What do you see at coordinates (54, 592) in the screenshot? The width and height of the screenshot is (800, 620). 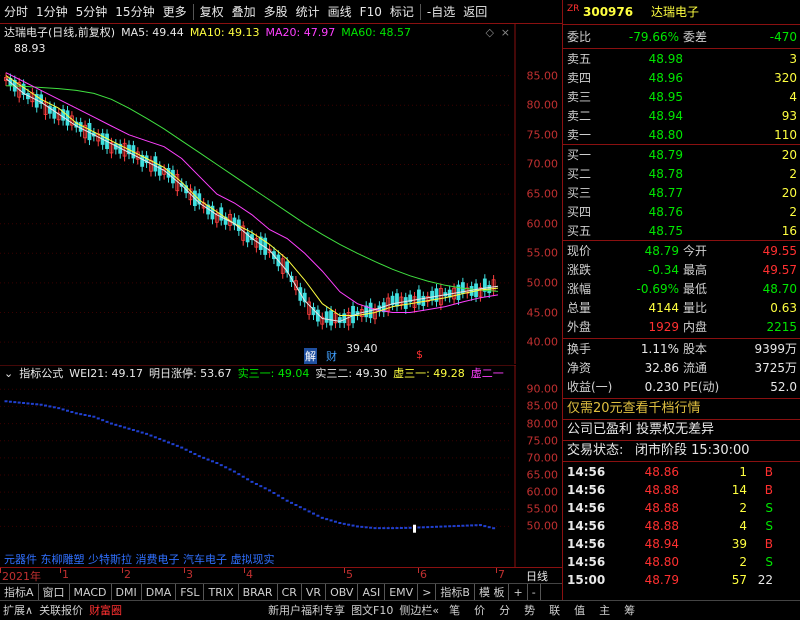 I see `indicator-tab-1: 窗口` at bounding box center [54, 592].